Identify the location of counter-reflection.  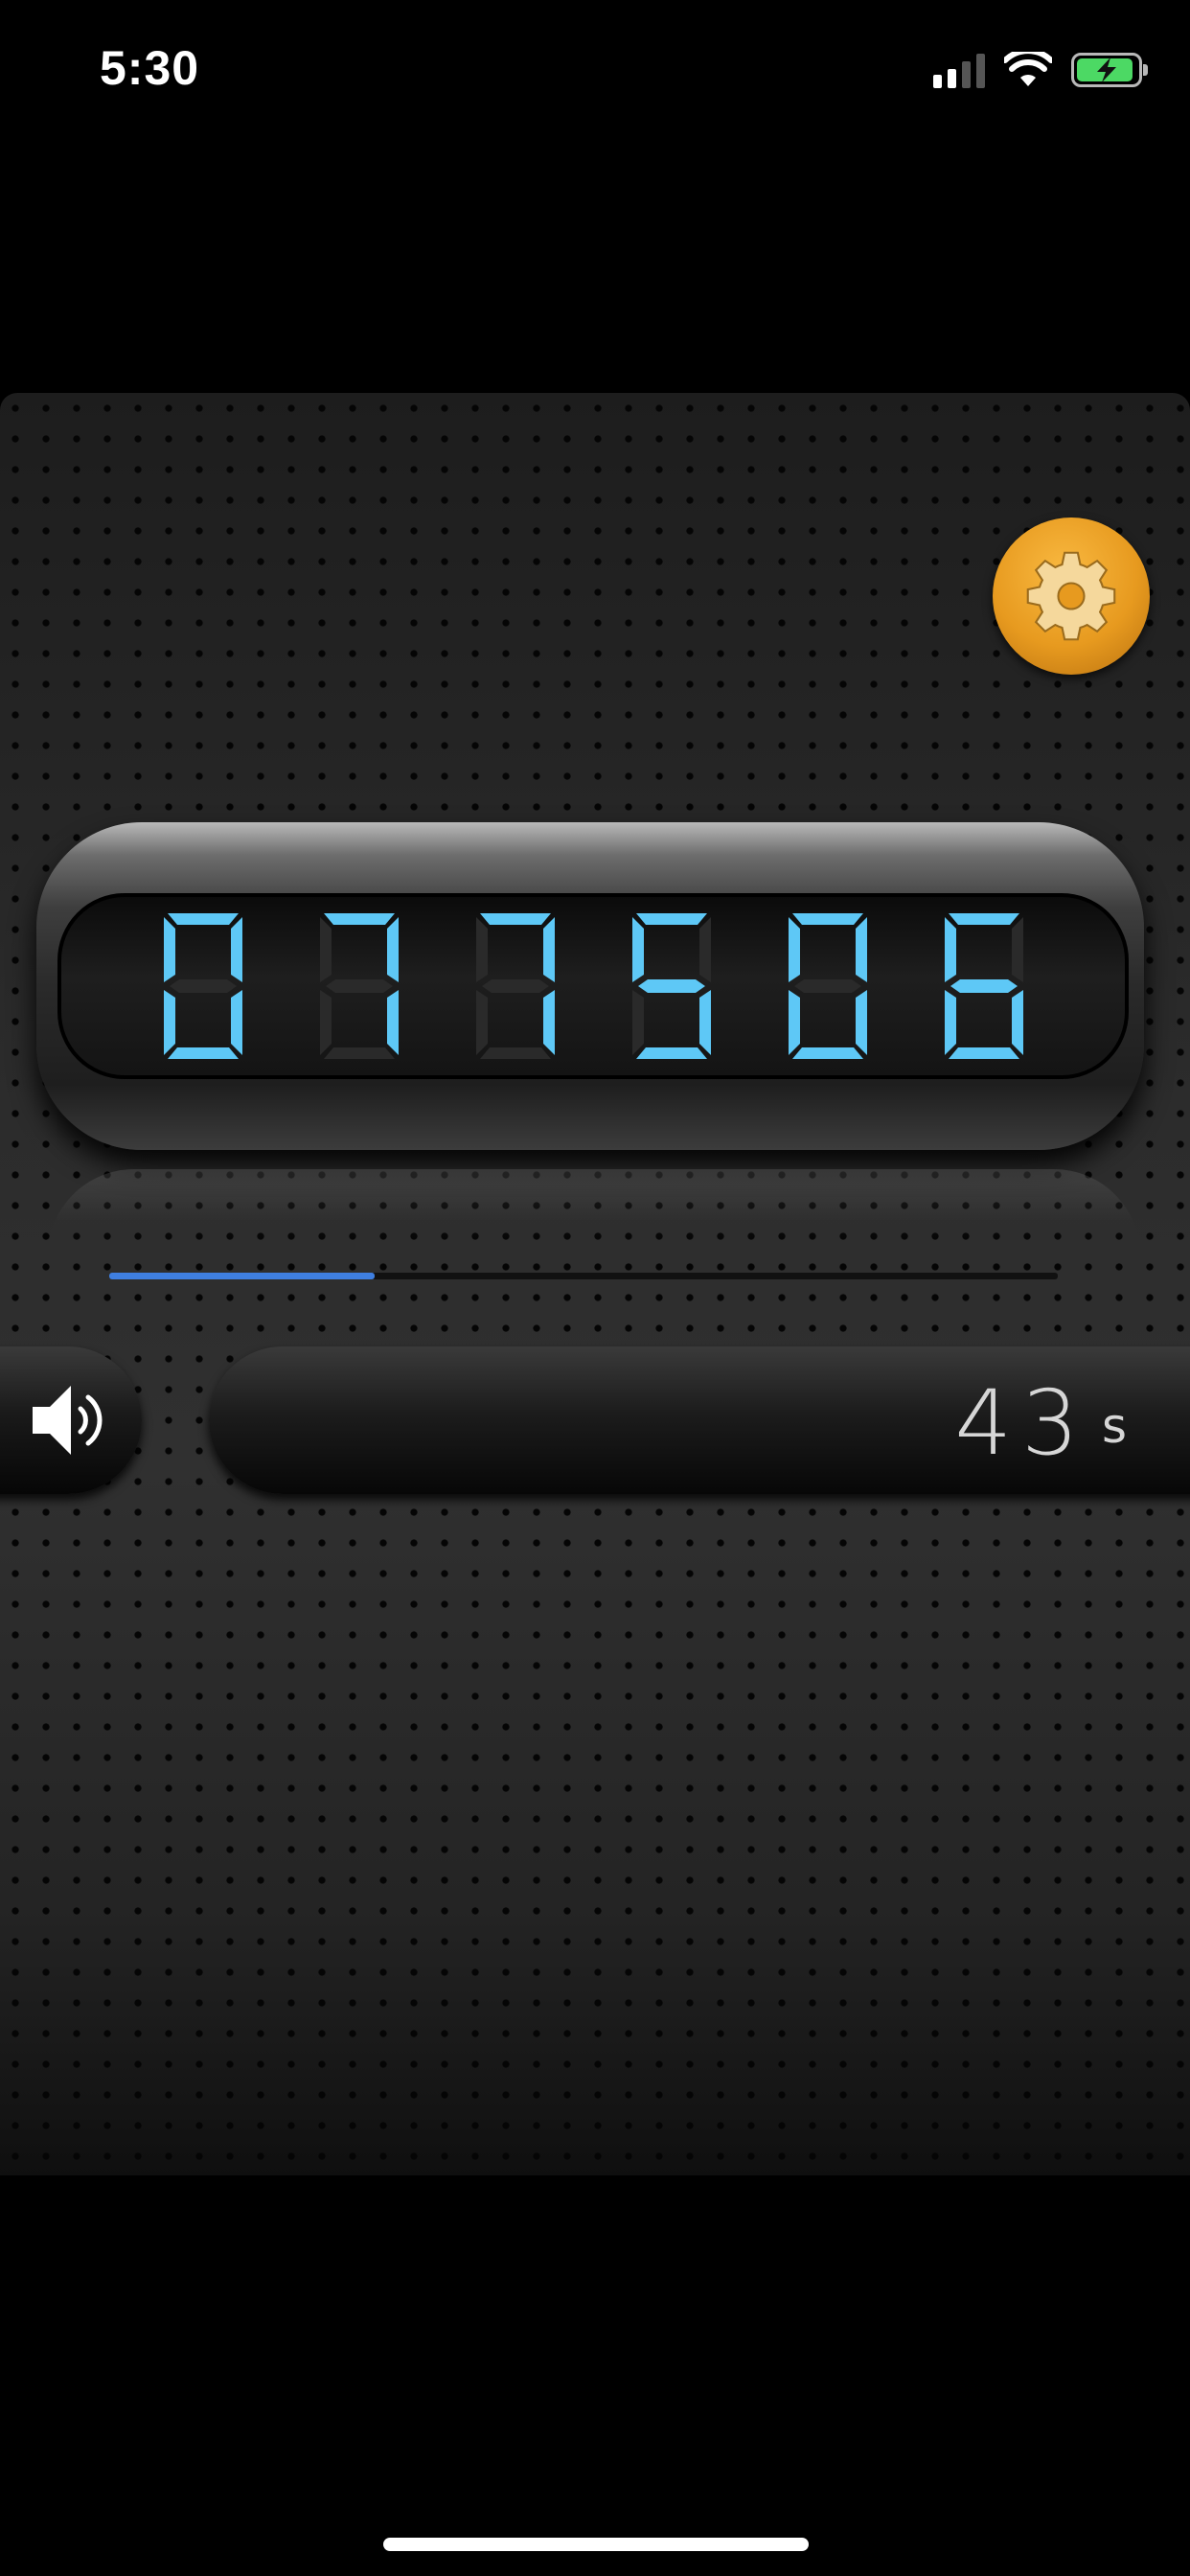
(594, 1212).